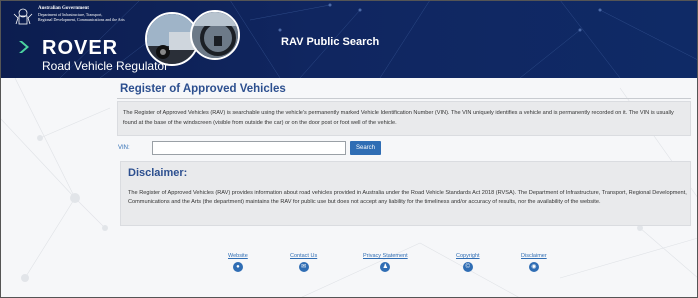  What do you see at coordinates (468, 256) in the screenshot?
I see `footer-link-label: Copyright` at bounding box center [468, 256].